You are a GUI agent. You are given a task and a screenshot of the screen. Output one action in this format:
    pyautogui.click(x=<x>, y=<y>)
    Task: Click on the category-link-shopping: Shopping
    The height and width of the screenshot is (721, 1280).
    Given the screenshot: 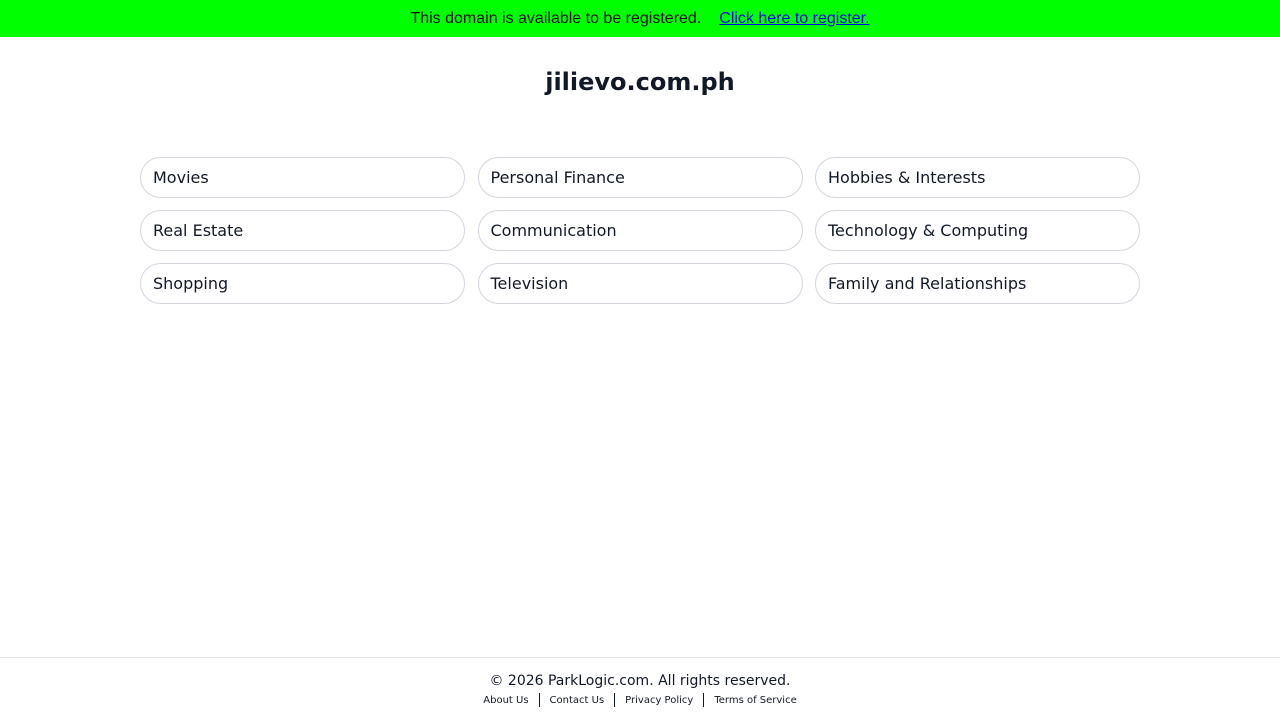 What is the action you would take?
    pyautogui.click(x=302, y=283)
    